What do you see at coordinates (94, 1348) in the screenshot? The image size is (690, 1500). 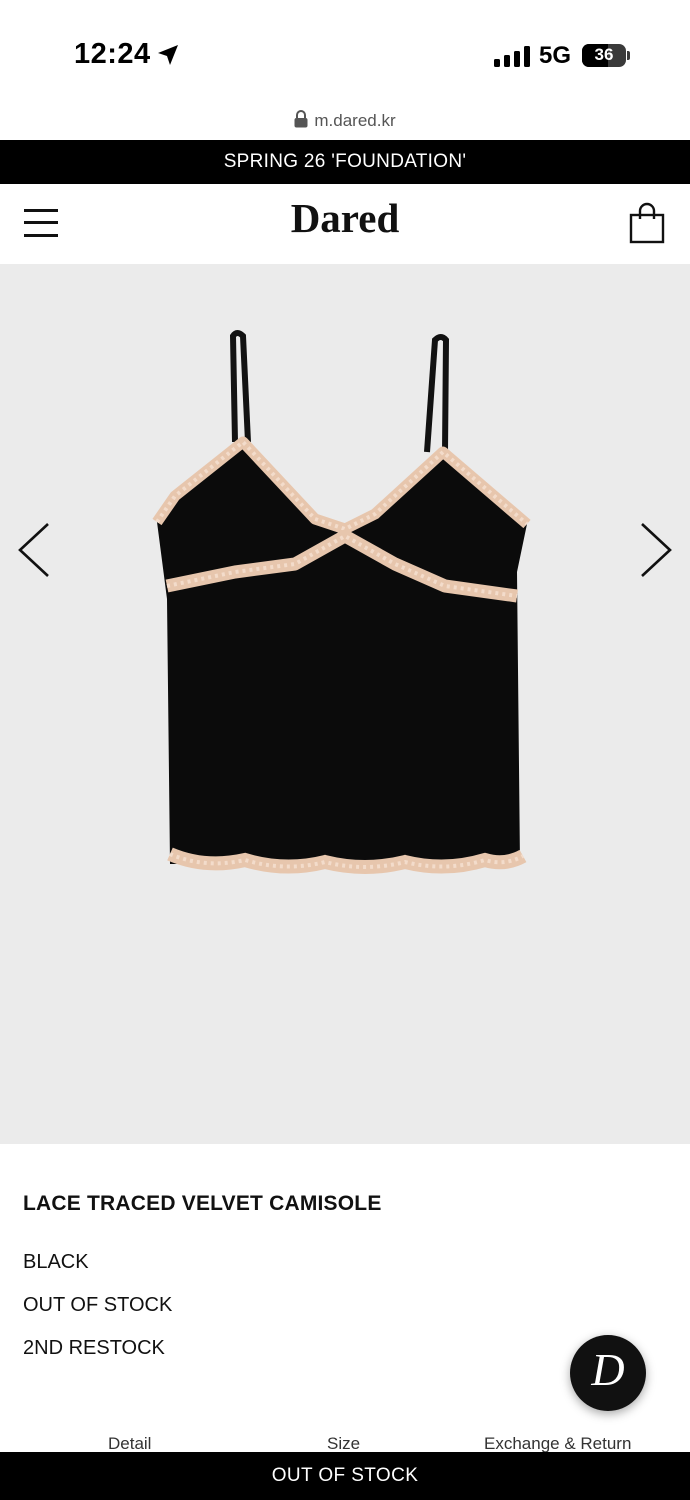 I see `product-restock-note: 2ND RESTOCK` at bounding box center [94, 1348].